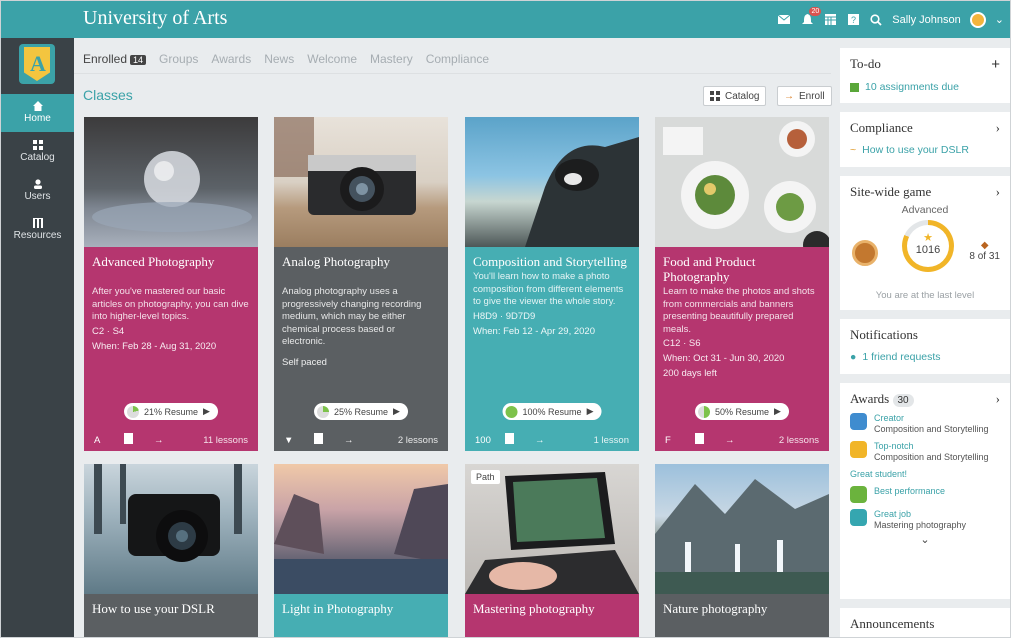  What do you see at coordinates (925, 622) in the screenshot?
I see `announcements-panel: Announcements` at bounding box center [925, 622].